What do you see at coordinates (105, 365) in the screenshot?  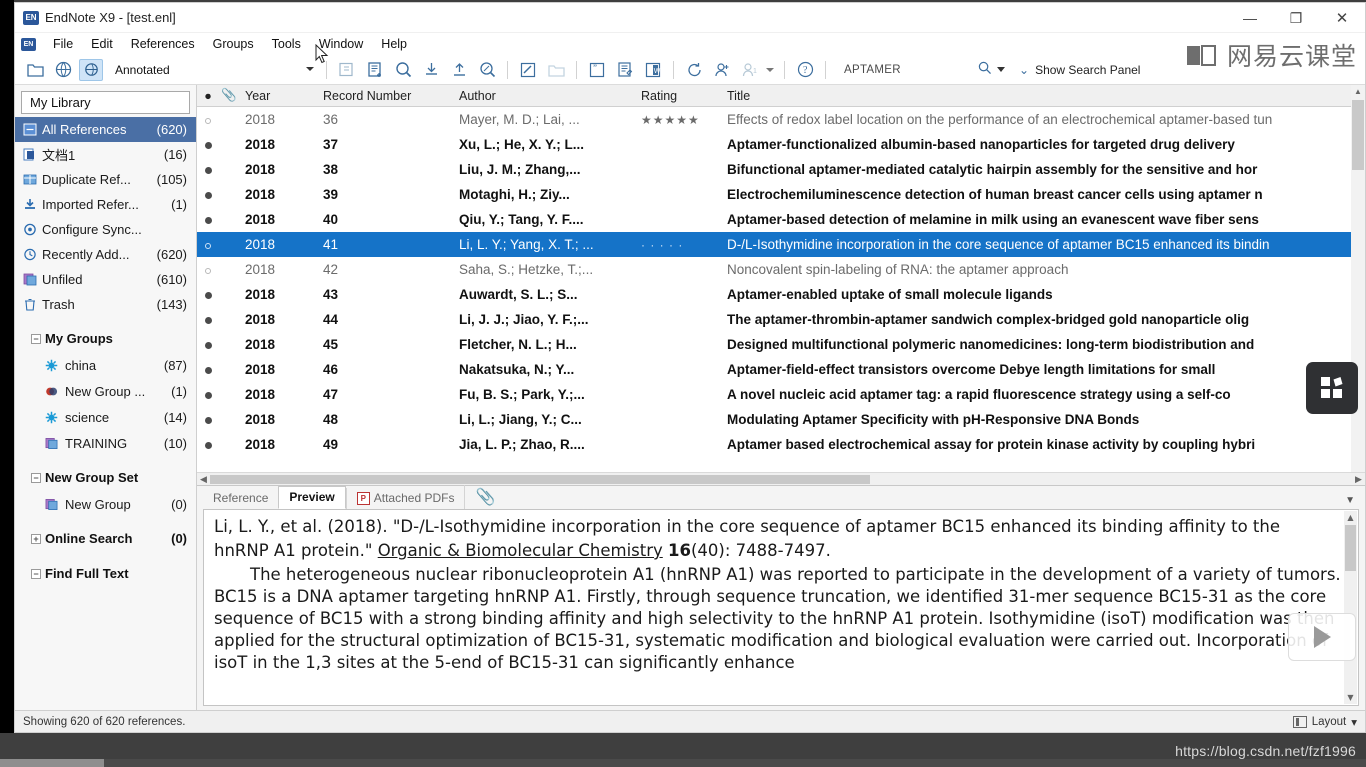 I see `sidebar-item-china: china (87)` at bounding box center [105, 365].